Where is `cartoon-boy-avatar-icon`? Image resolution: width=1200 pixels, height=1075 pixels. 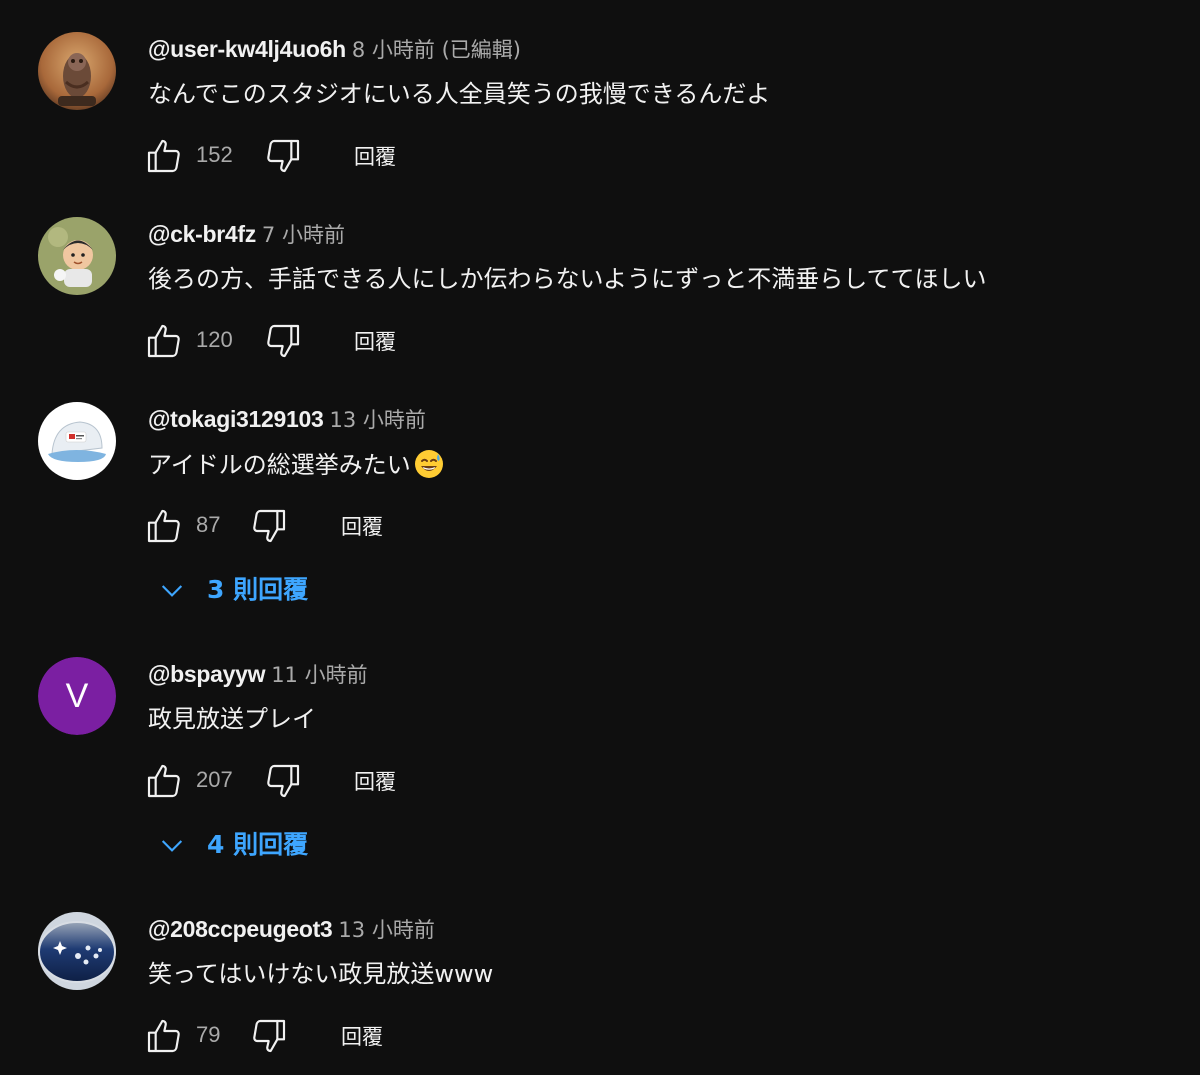 cartoon-boy-avatar-icon is located at coordinates (77, 256).